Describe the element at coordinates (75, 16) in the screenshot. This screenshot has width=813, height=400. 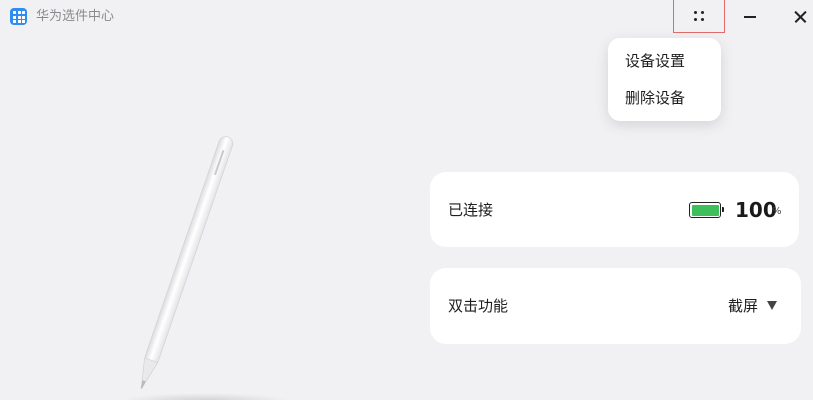
I see `window-title: 华为选件中心` at that location.